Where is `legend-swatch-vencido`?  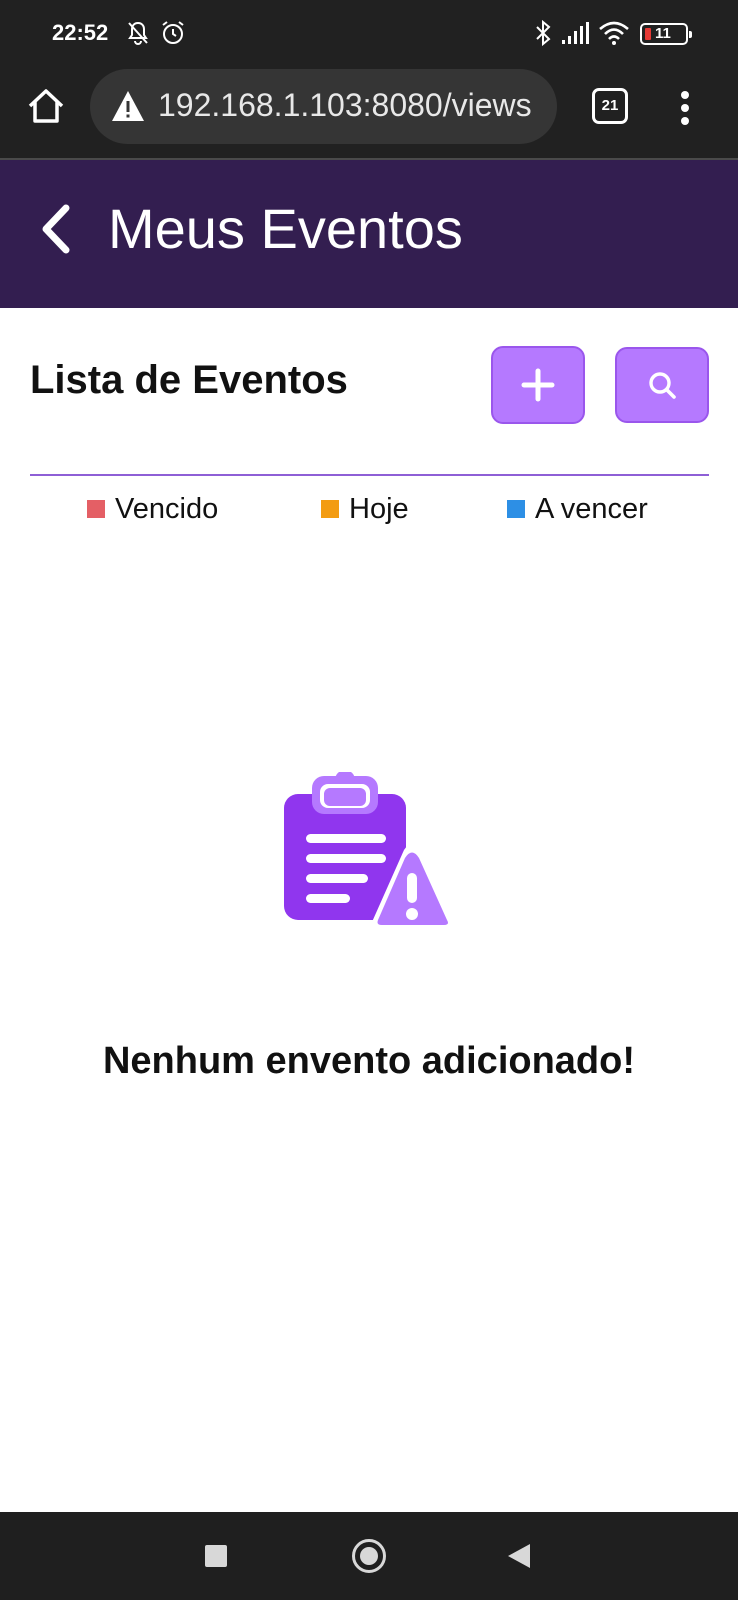
legend-swatch-vencido is located at coordinates (96, 509).